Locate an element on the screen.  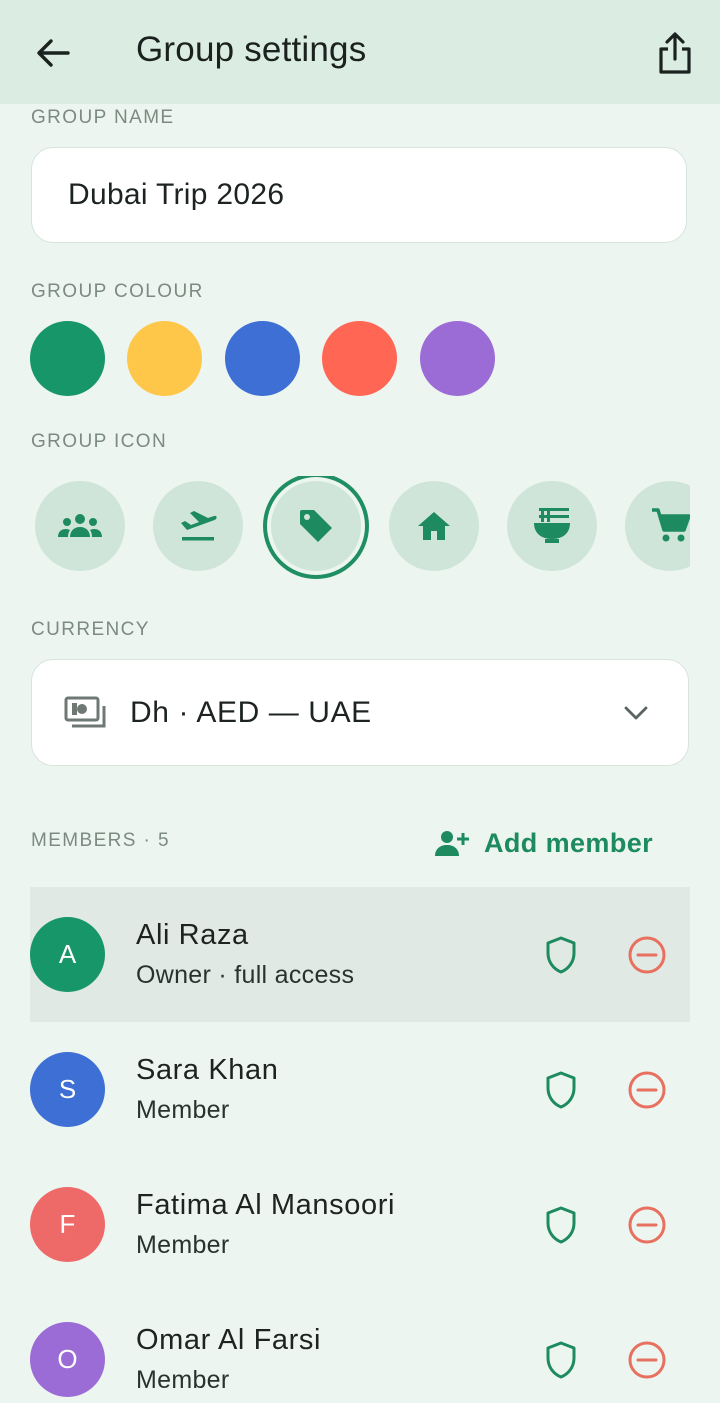
add-member-button: Add member is located at coordinates (543, 843).